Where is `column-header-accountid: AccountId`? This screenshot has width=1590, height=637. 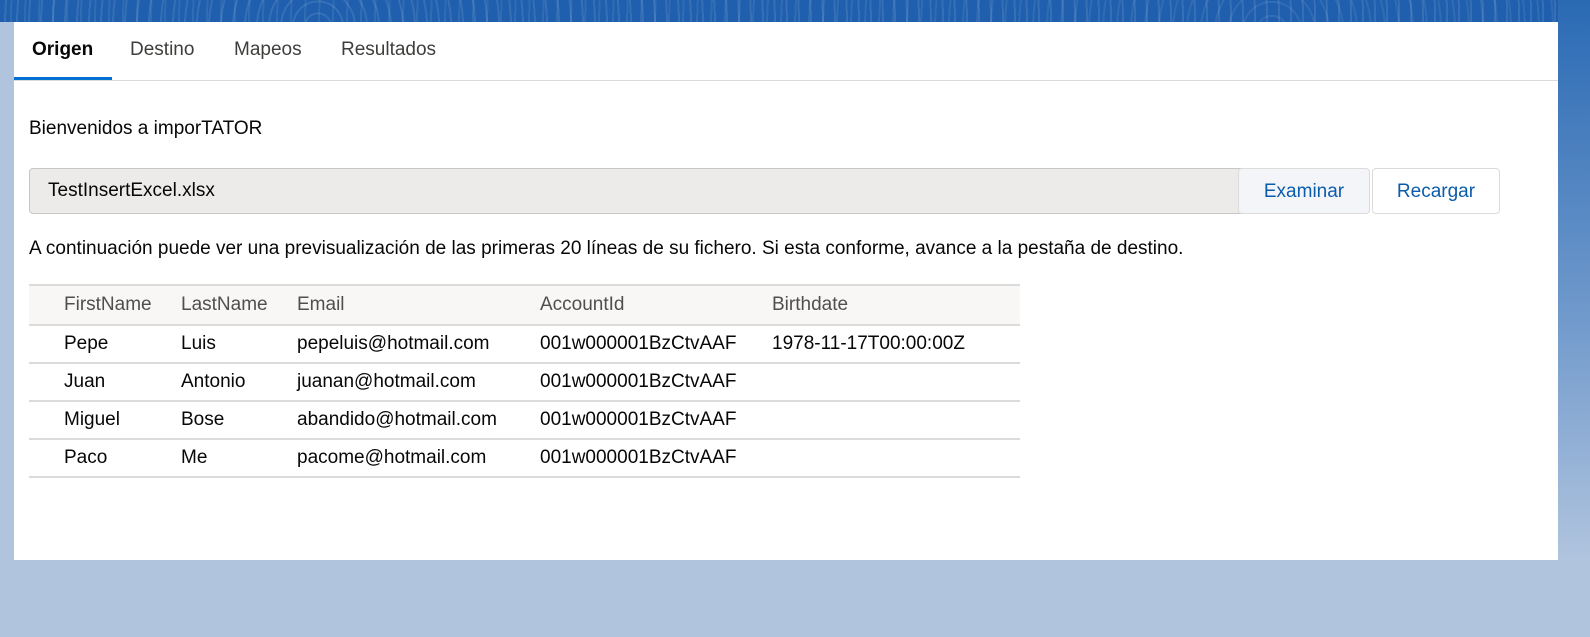
column-header-accountid: AccountId is located at coordinates (656, 305).